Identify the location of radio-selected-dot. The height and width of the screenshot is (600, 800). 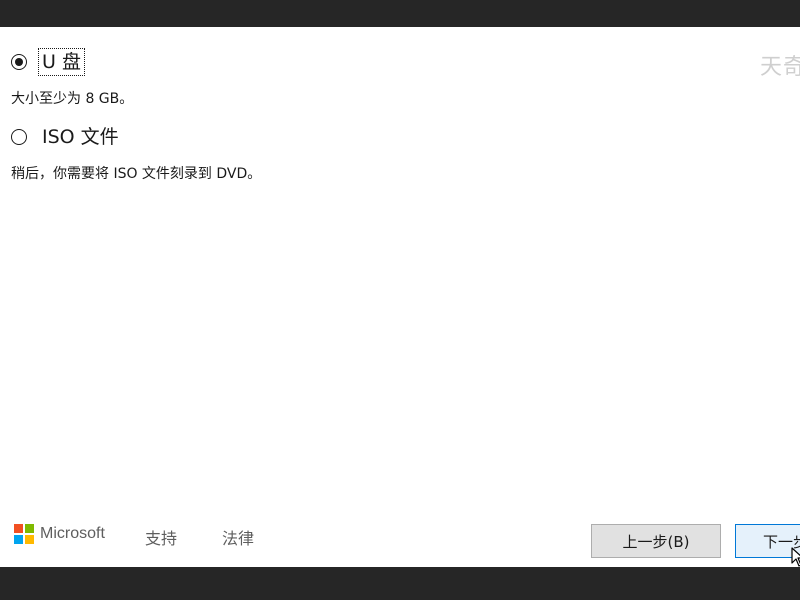
(19, 62).